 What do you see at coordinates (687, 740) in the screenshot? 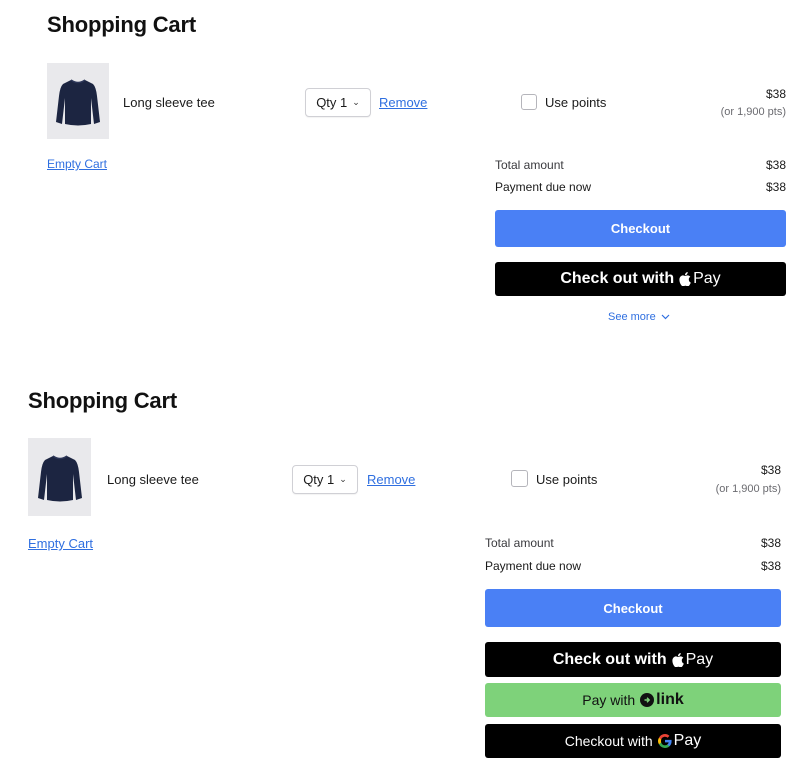
I see `google-pay-word: Pay` at bounding box center [687, 740].